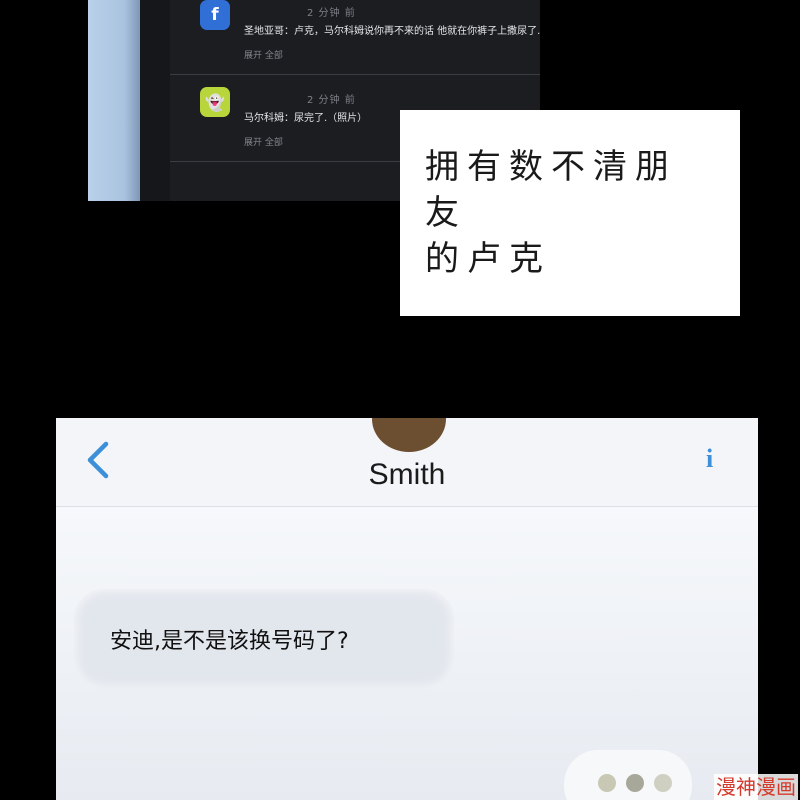 This screenshot has height=800, width=800. I want to click on conversation-header: Smith i, so click(407, 462).